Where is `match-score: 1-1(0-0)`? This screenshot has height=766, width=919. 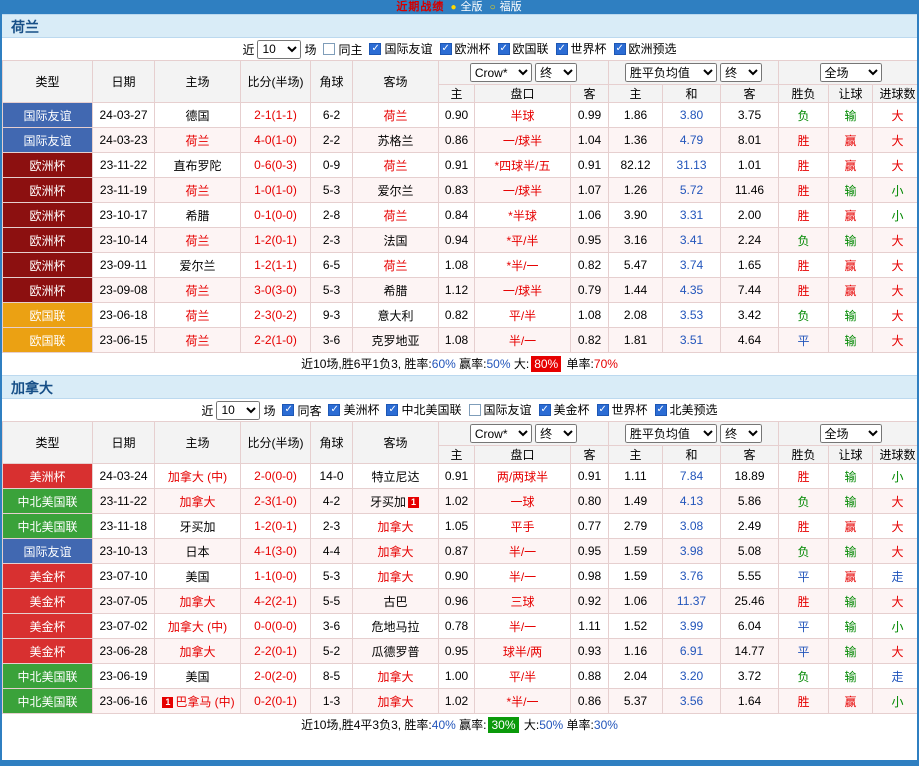
match-score: 1-1(0-0) is located at coordinates (275, 576).